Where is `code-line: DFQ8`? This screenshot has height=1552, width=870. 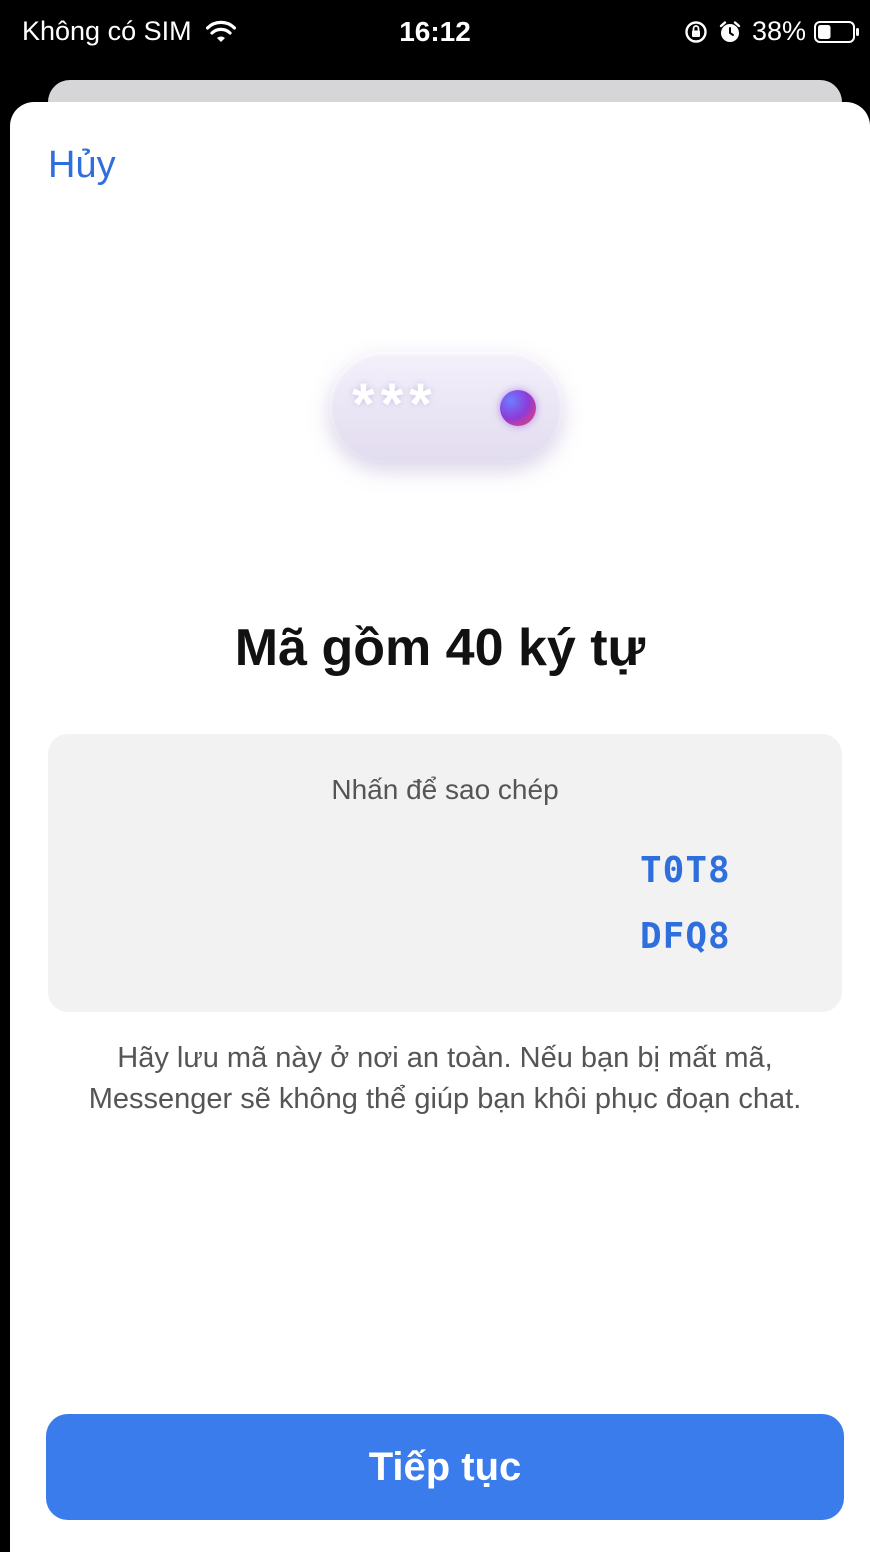
code-line: DFQ8 is located at coordinates (685, 936).